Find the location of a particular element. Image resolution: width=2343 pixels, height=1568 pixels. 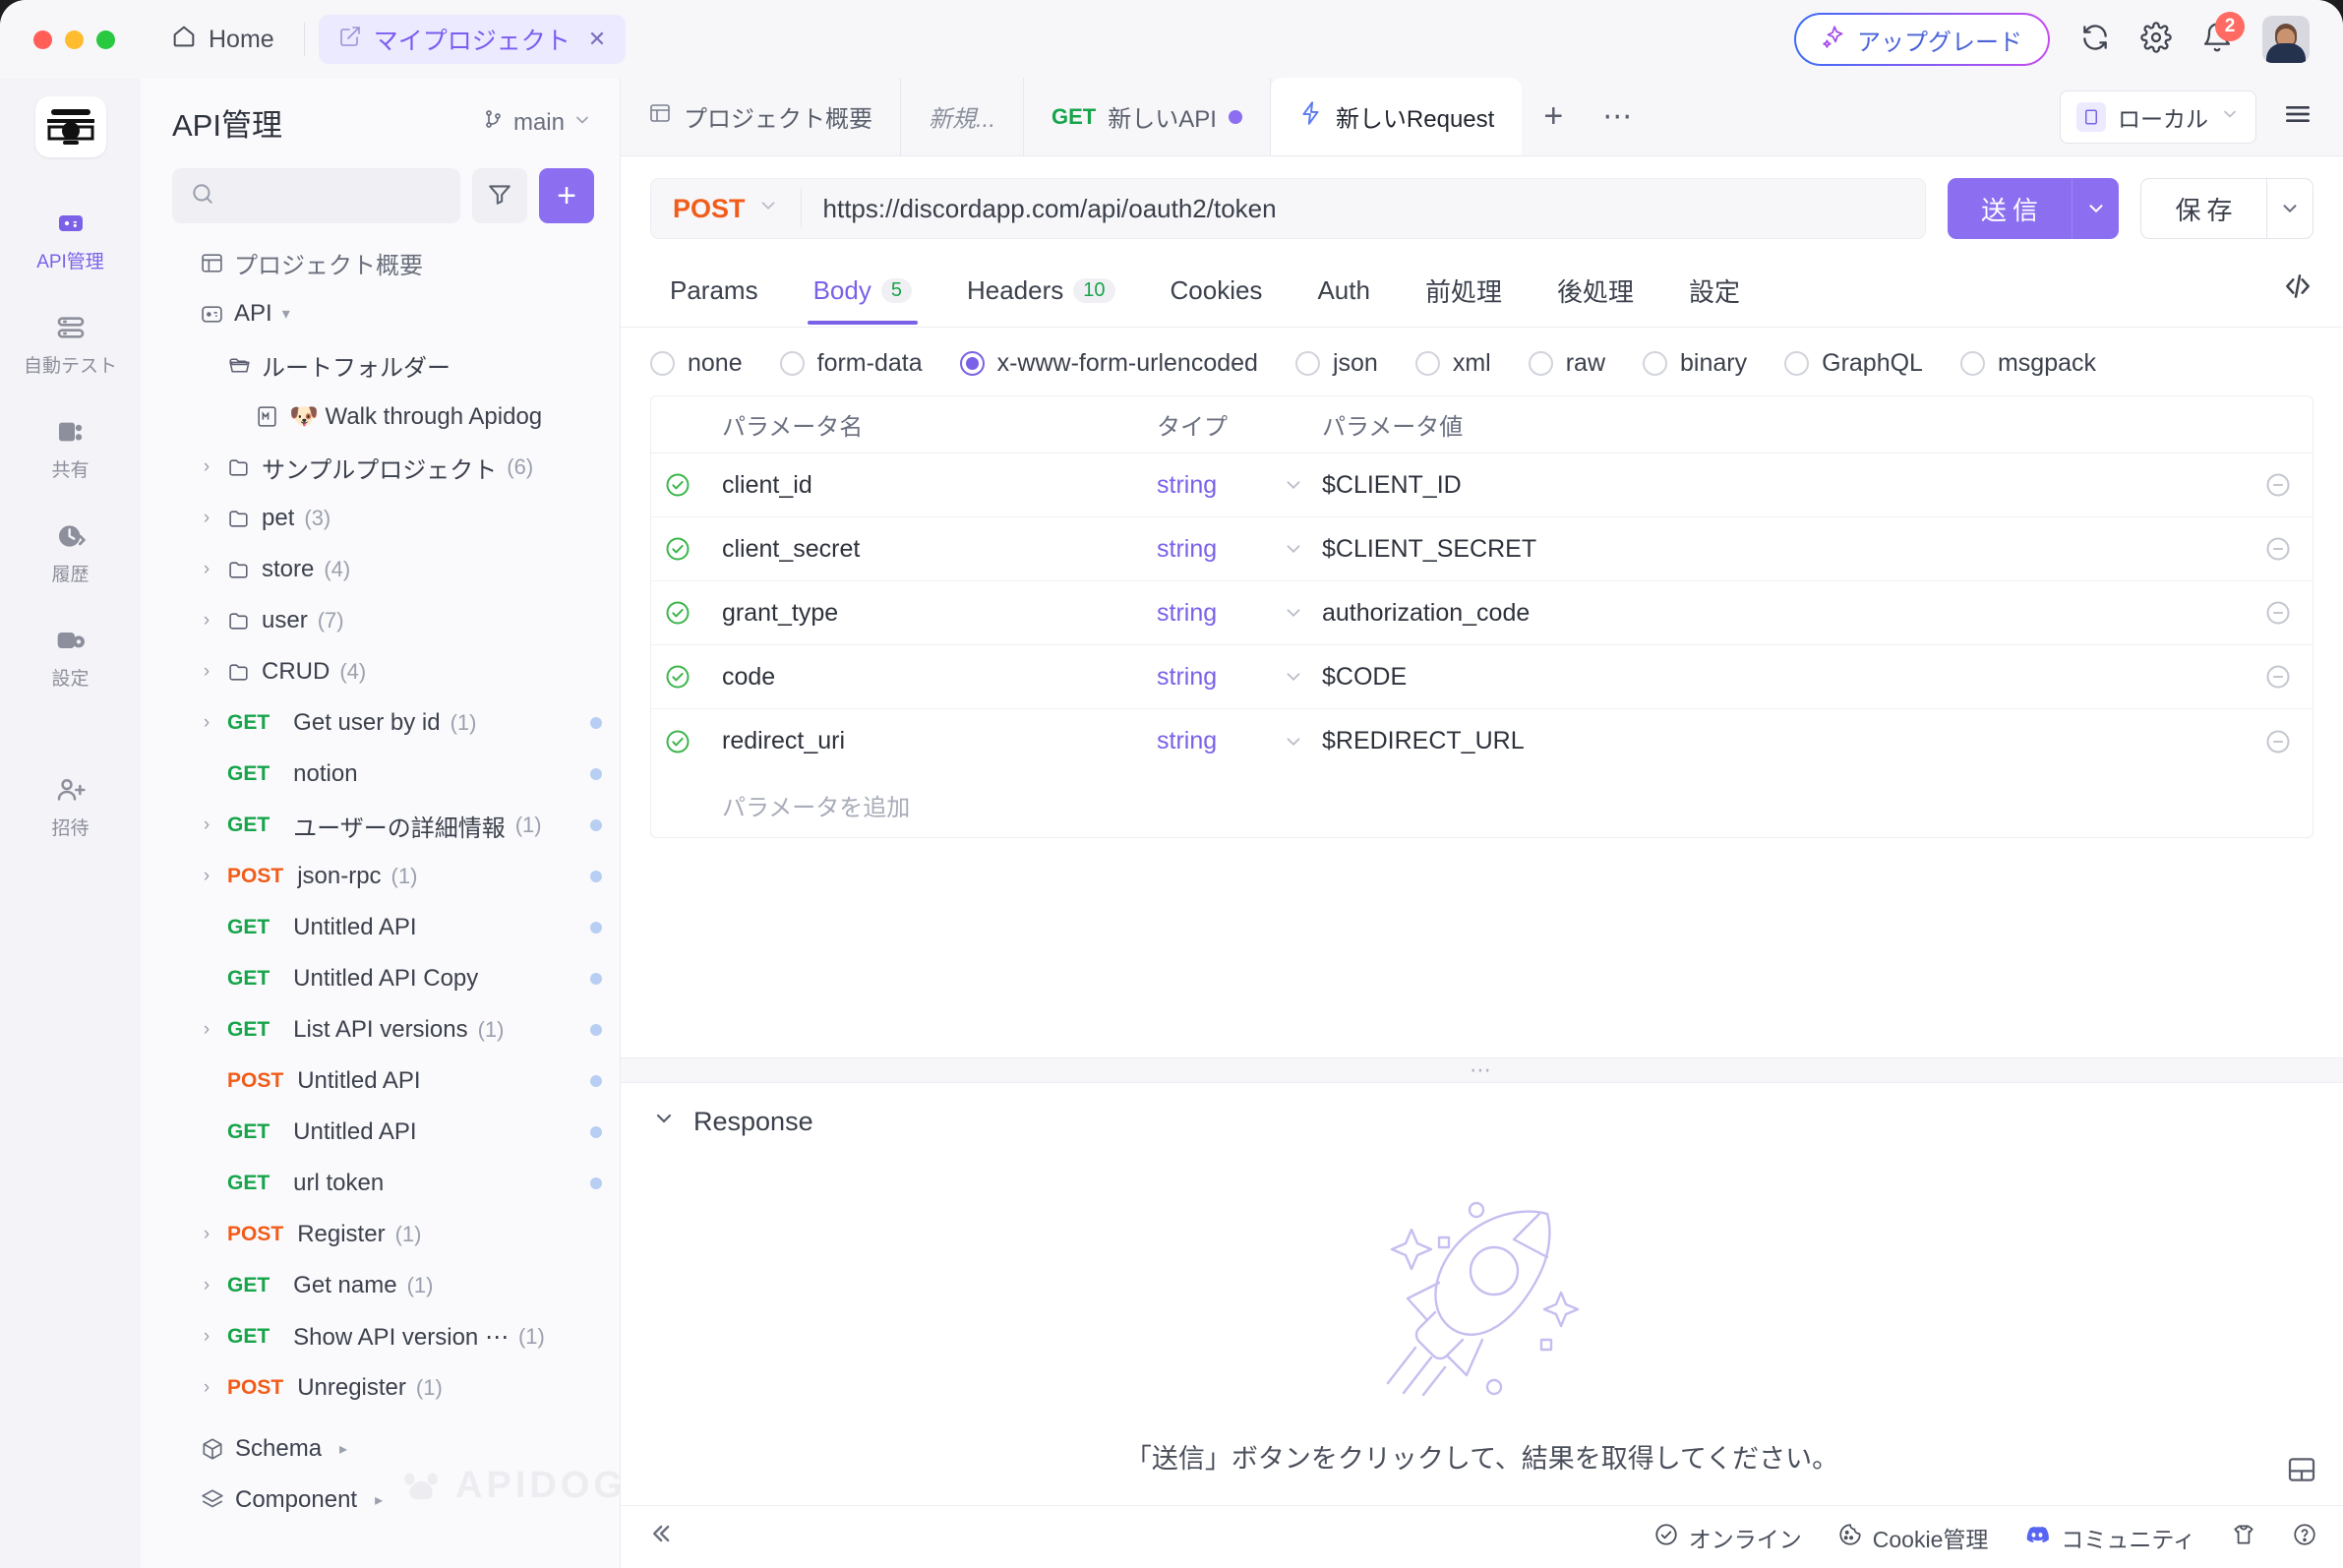

body-type-binary: binary is located at coordinates (1695, 363).